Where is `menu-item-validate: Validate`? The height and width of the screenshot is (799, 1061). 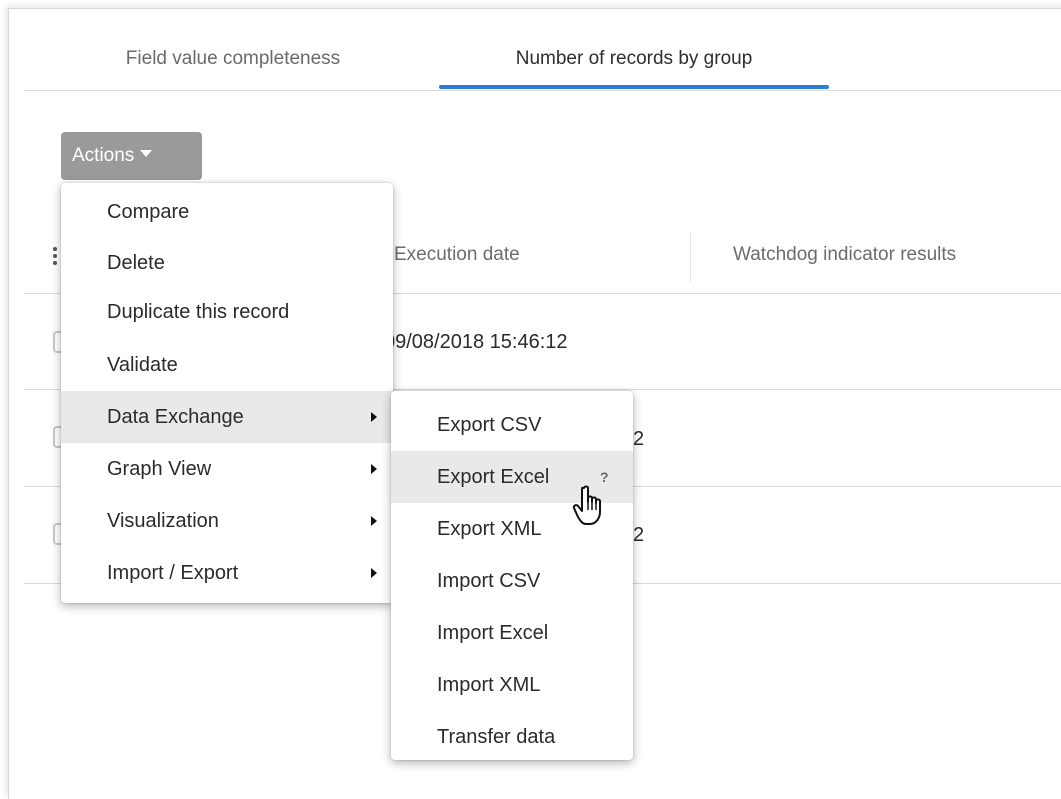 menu-item-validate: Validate is located at coordinates (227, 369).